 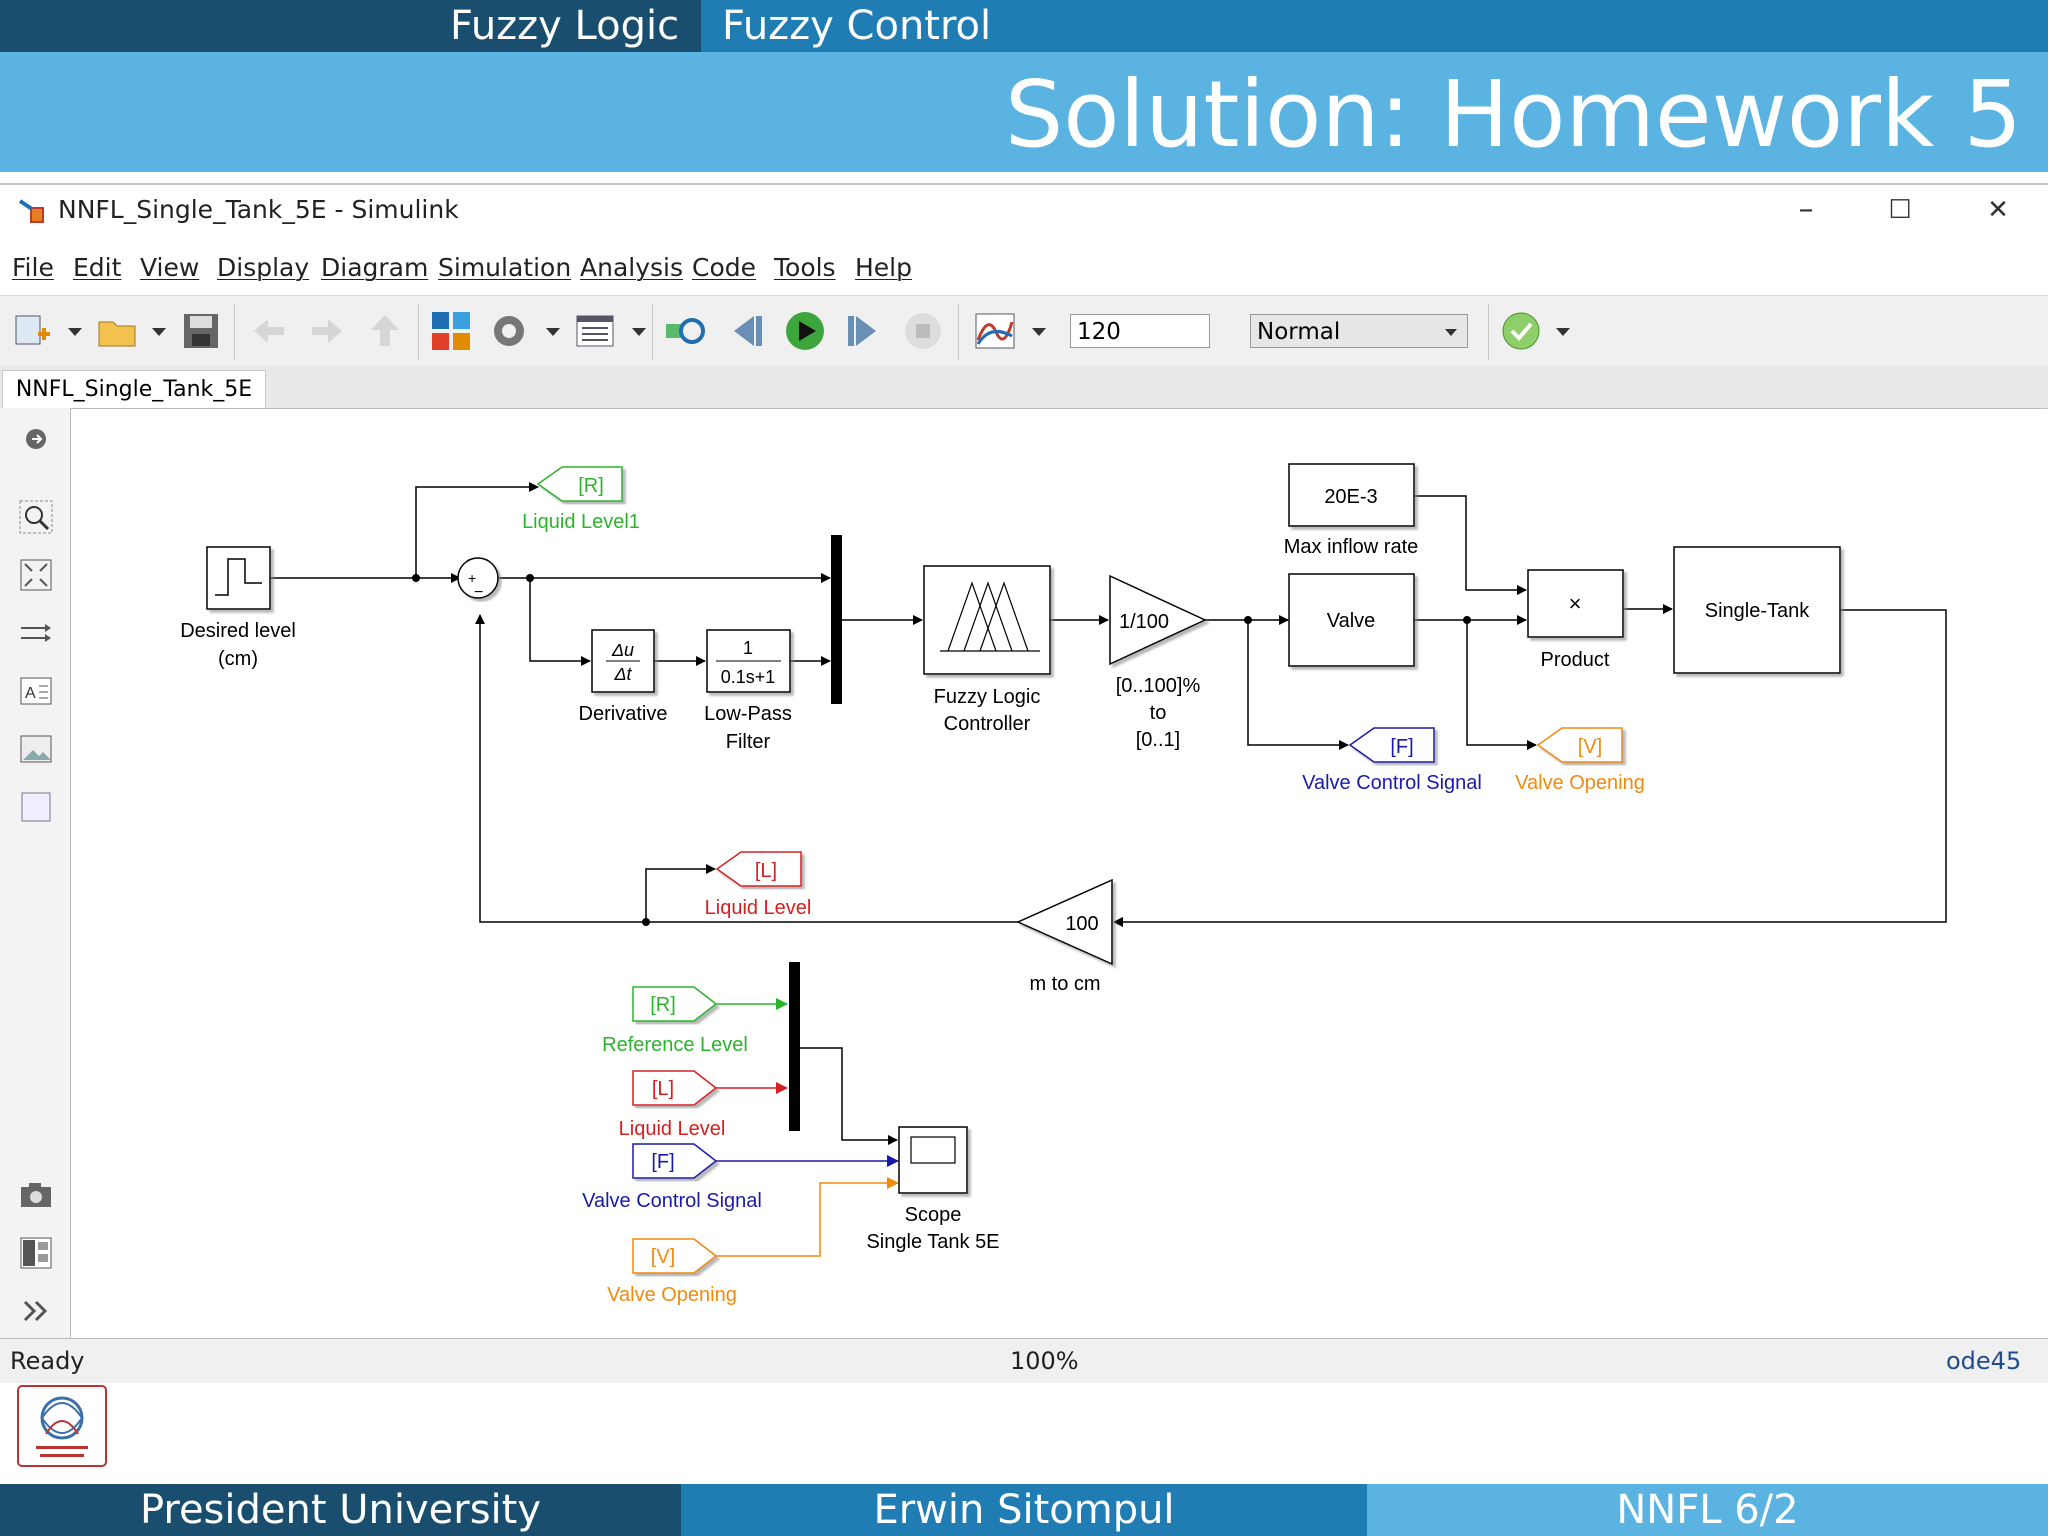 What do you see at coordinates (33, 267) in the screenshot?
I see `menu-file: File` at bounding box center [33, 267].